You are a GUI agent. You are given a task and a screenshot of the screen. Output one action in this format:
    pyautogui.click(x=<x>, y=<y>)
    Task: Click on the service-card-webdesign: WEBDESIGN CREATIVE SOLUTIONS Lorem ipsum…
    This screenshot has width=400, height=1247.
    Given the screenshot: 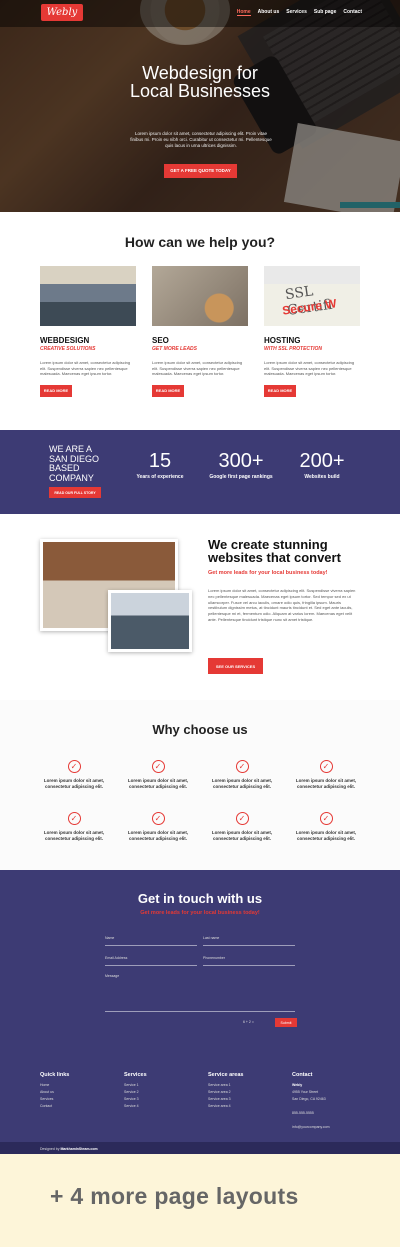 What is the action you would take?
    pyautogui.click(x=88, y=331)
    